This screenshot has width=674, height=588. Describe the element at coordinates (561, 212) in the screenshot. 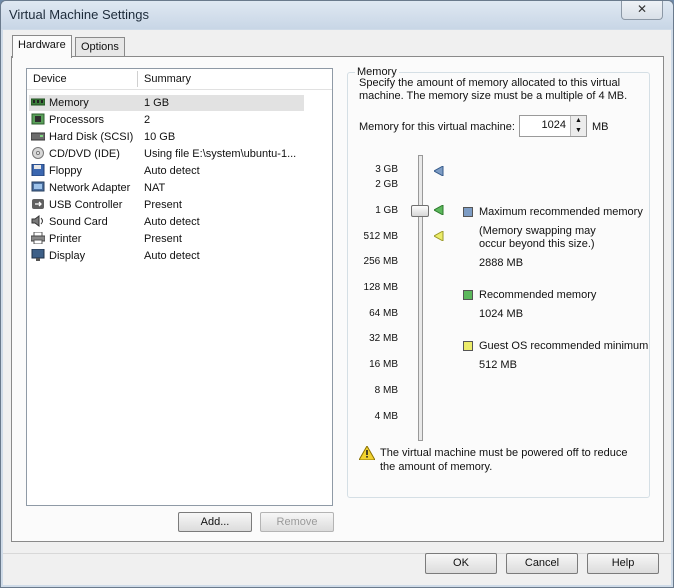

I see `max-memory-label: Maximum recommended memory` at that location.